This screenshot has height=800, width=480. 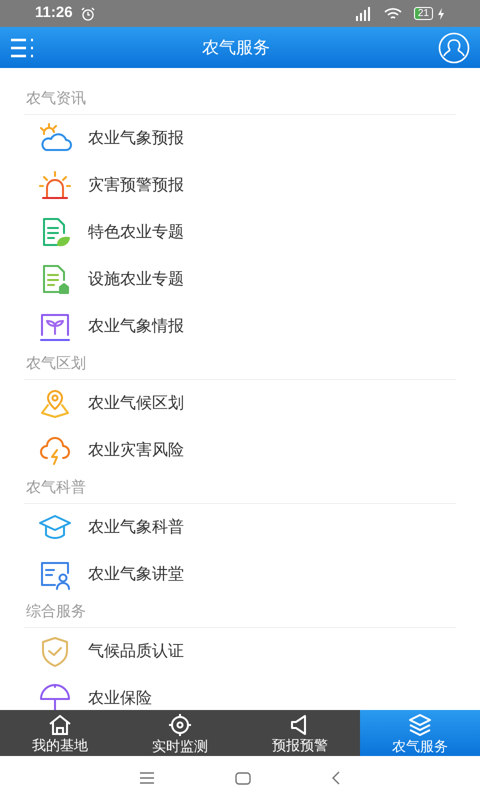 I want to click on section-header: 农气资讯, so click(x=56, y=99).